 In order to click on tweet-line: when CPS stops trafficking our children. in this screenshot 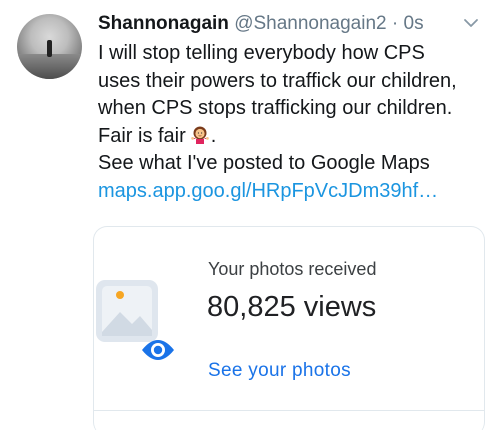, I will do `click(275, 108)`.